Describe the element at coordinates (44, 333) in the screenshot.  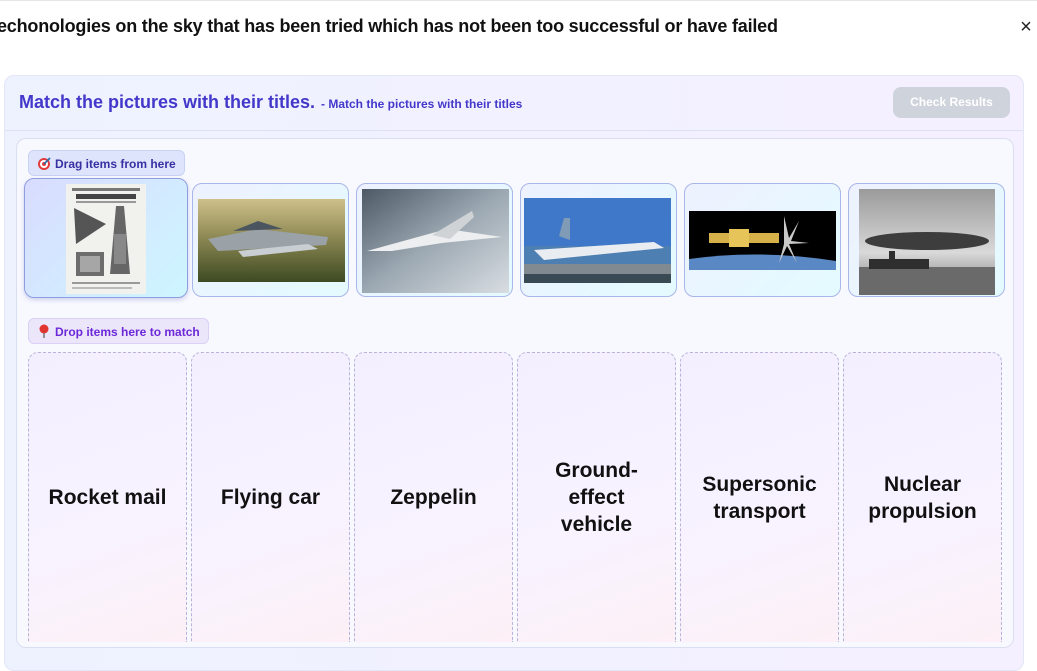
I see `pushpin-icon` at that location.